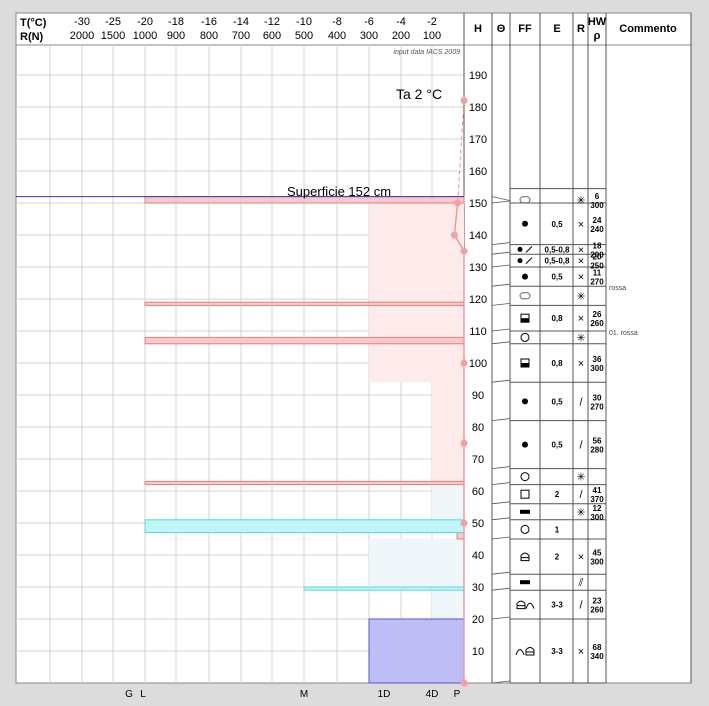 The image size is (709, 706). Describe the element at coordinates (145, 22) in the screenshot. I see `t-tick-label: -20` at that location.